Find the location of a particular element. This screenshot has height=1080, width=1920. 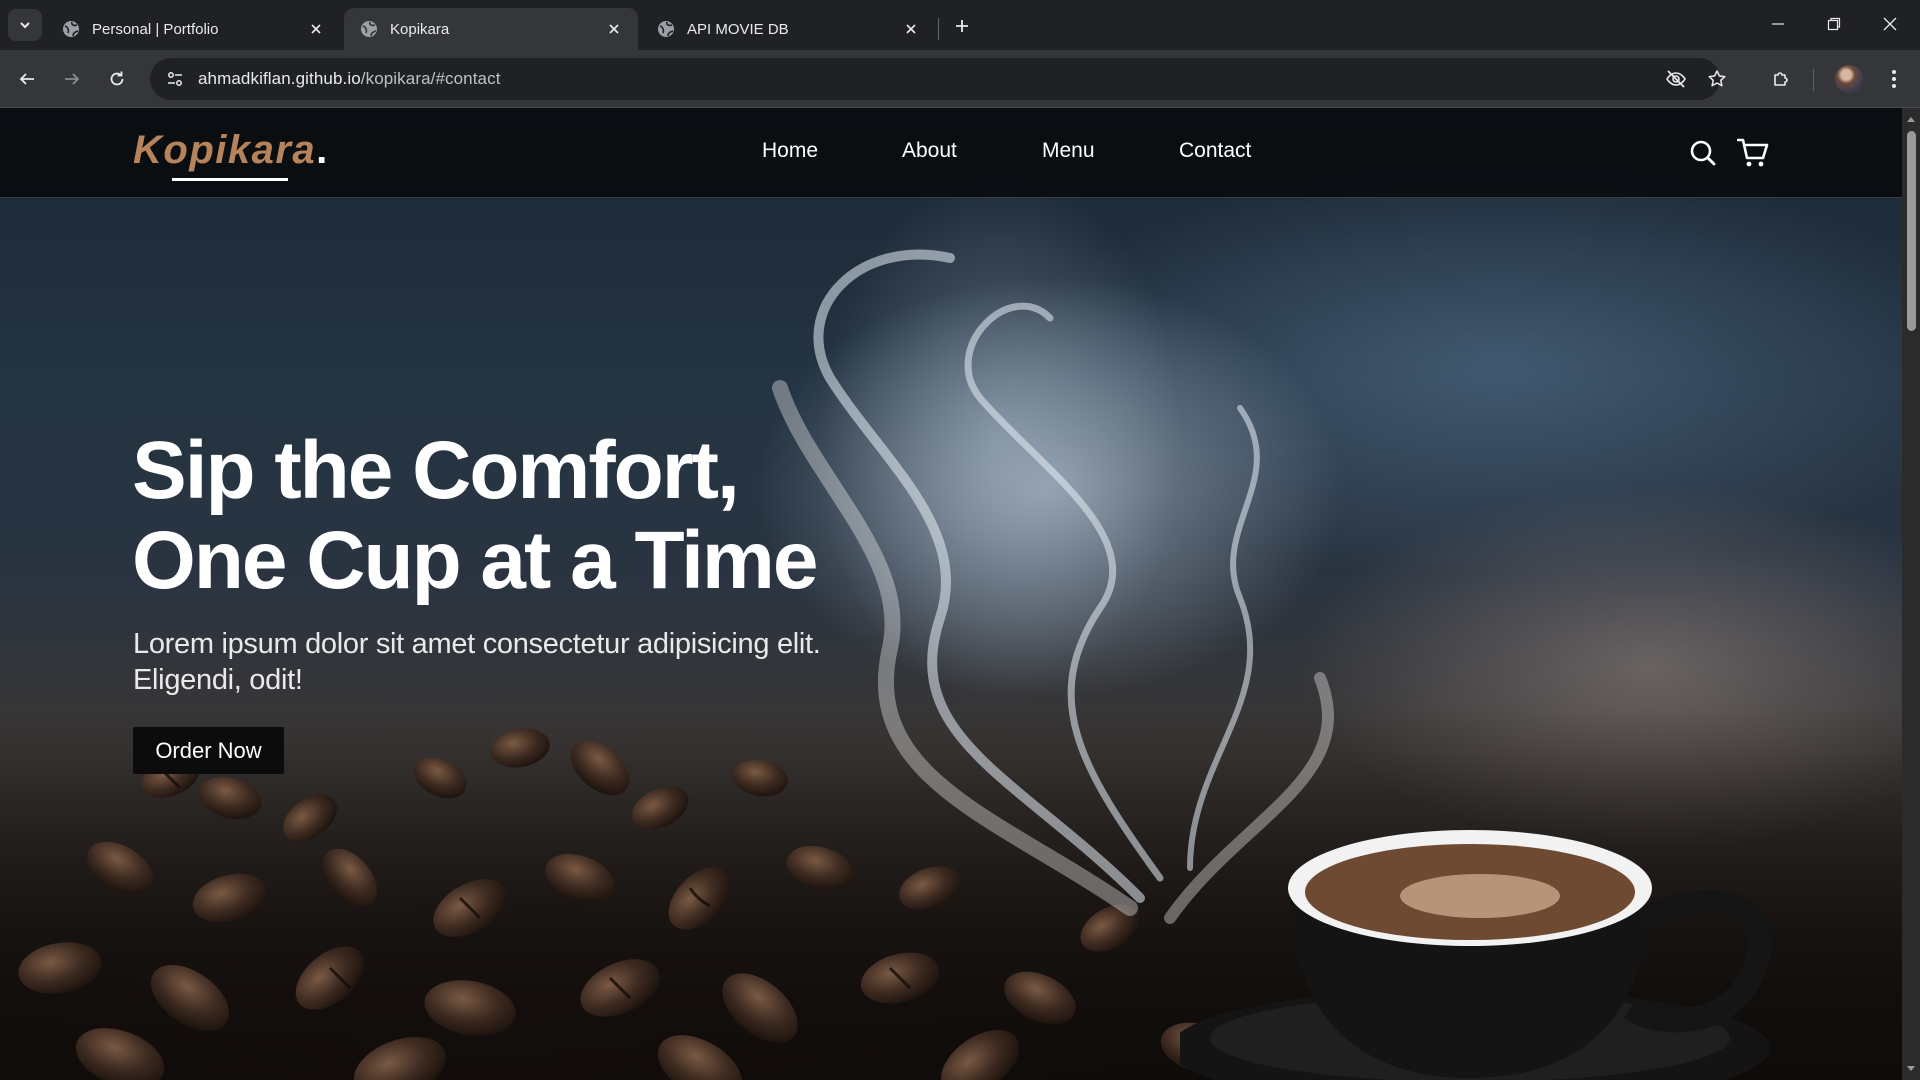

search-icon is located at coordinates (1703, 153).